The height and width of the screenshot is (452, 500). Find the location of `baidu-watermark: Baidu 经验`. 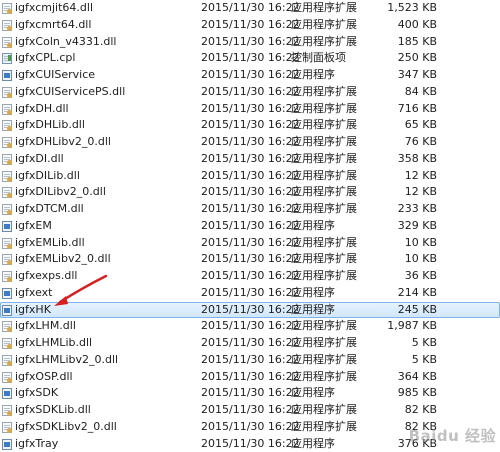

baidu-watermark: Baidu 经验 is located at coordinates (452, 435).